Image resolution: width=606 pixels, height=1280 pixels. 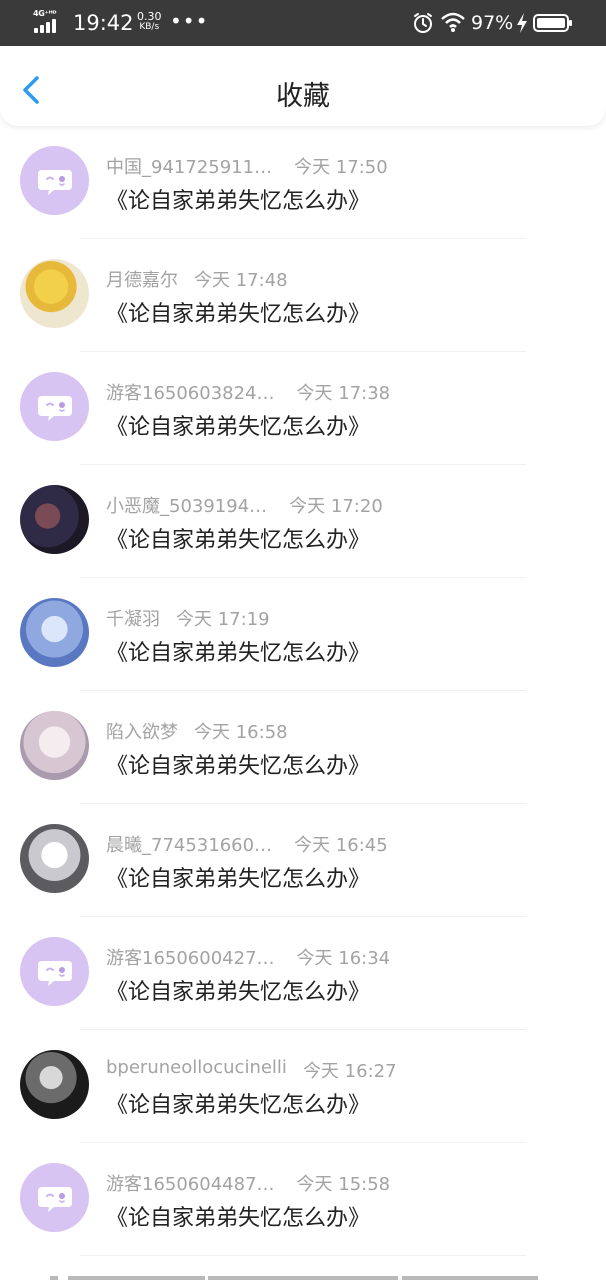 I want to click on timestamp: 今天 16:34, so click(x=343, y=958).